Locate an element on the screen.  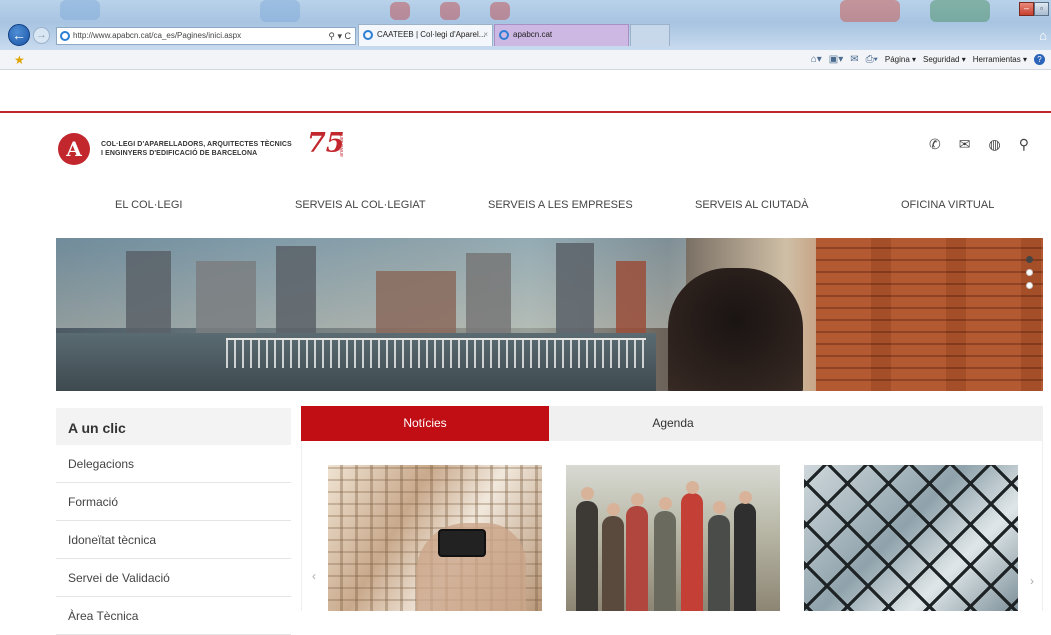
tab-noticies: Notícies is located at coordinates (425, 423).